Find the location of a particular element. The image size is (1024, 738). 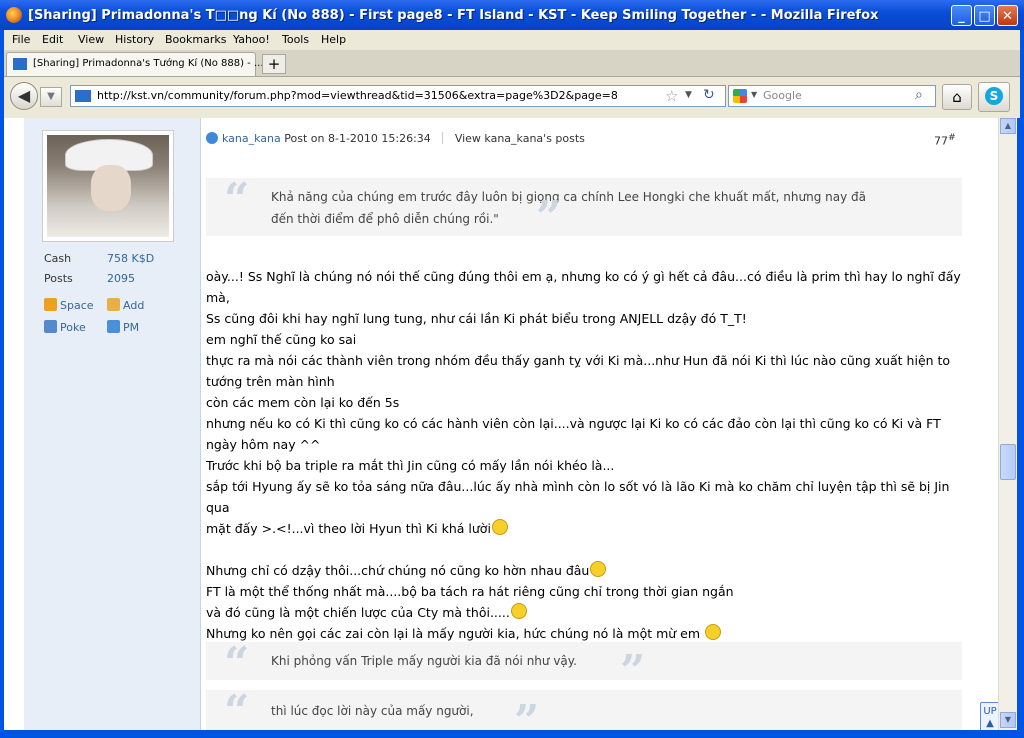

bookmark-star-icon: ☆ is located at coordinates (671, 96).